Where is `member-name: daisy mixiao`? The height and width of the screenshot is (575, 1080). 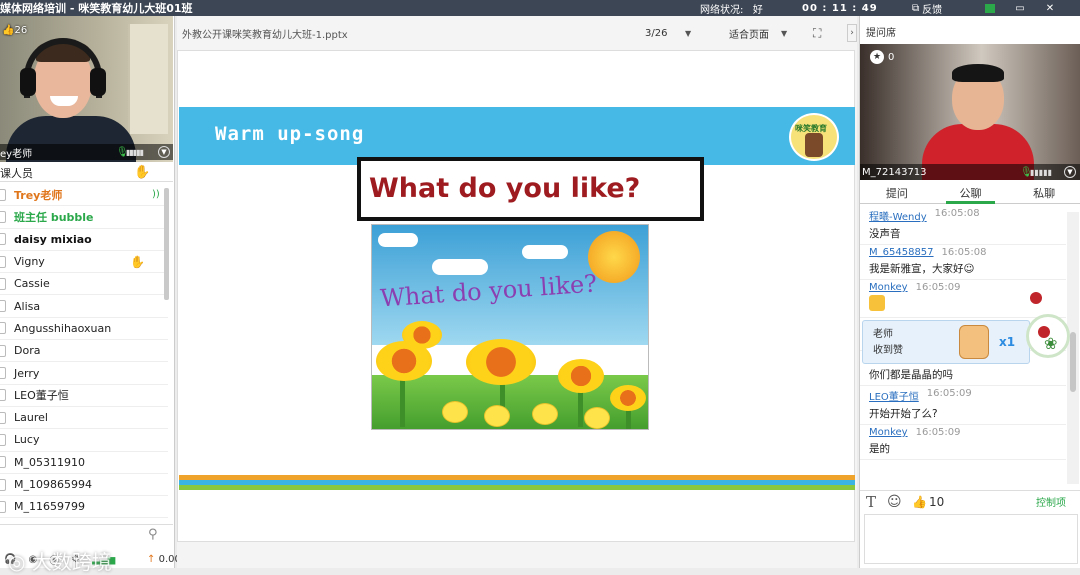
member-name: daisy mixiao is located at coordinates (53, 239).